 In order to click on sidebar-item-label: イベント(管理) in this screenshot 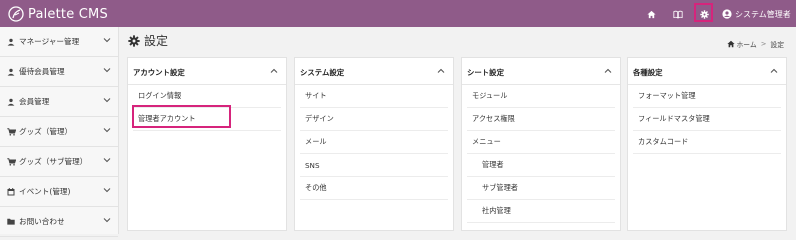, I will do `click(45, 191)`.